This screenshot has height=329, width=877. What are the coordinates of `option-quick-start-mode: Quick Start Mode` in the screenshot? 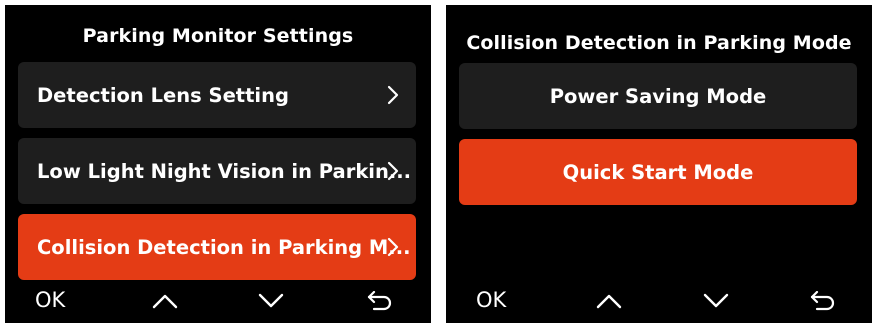 It's located at (658, 172).